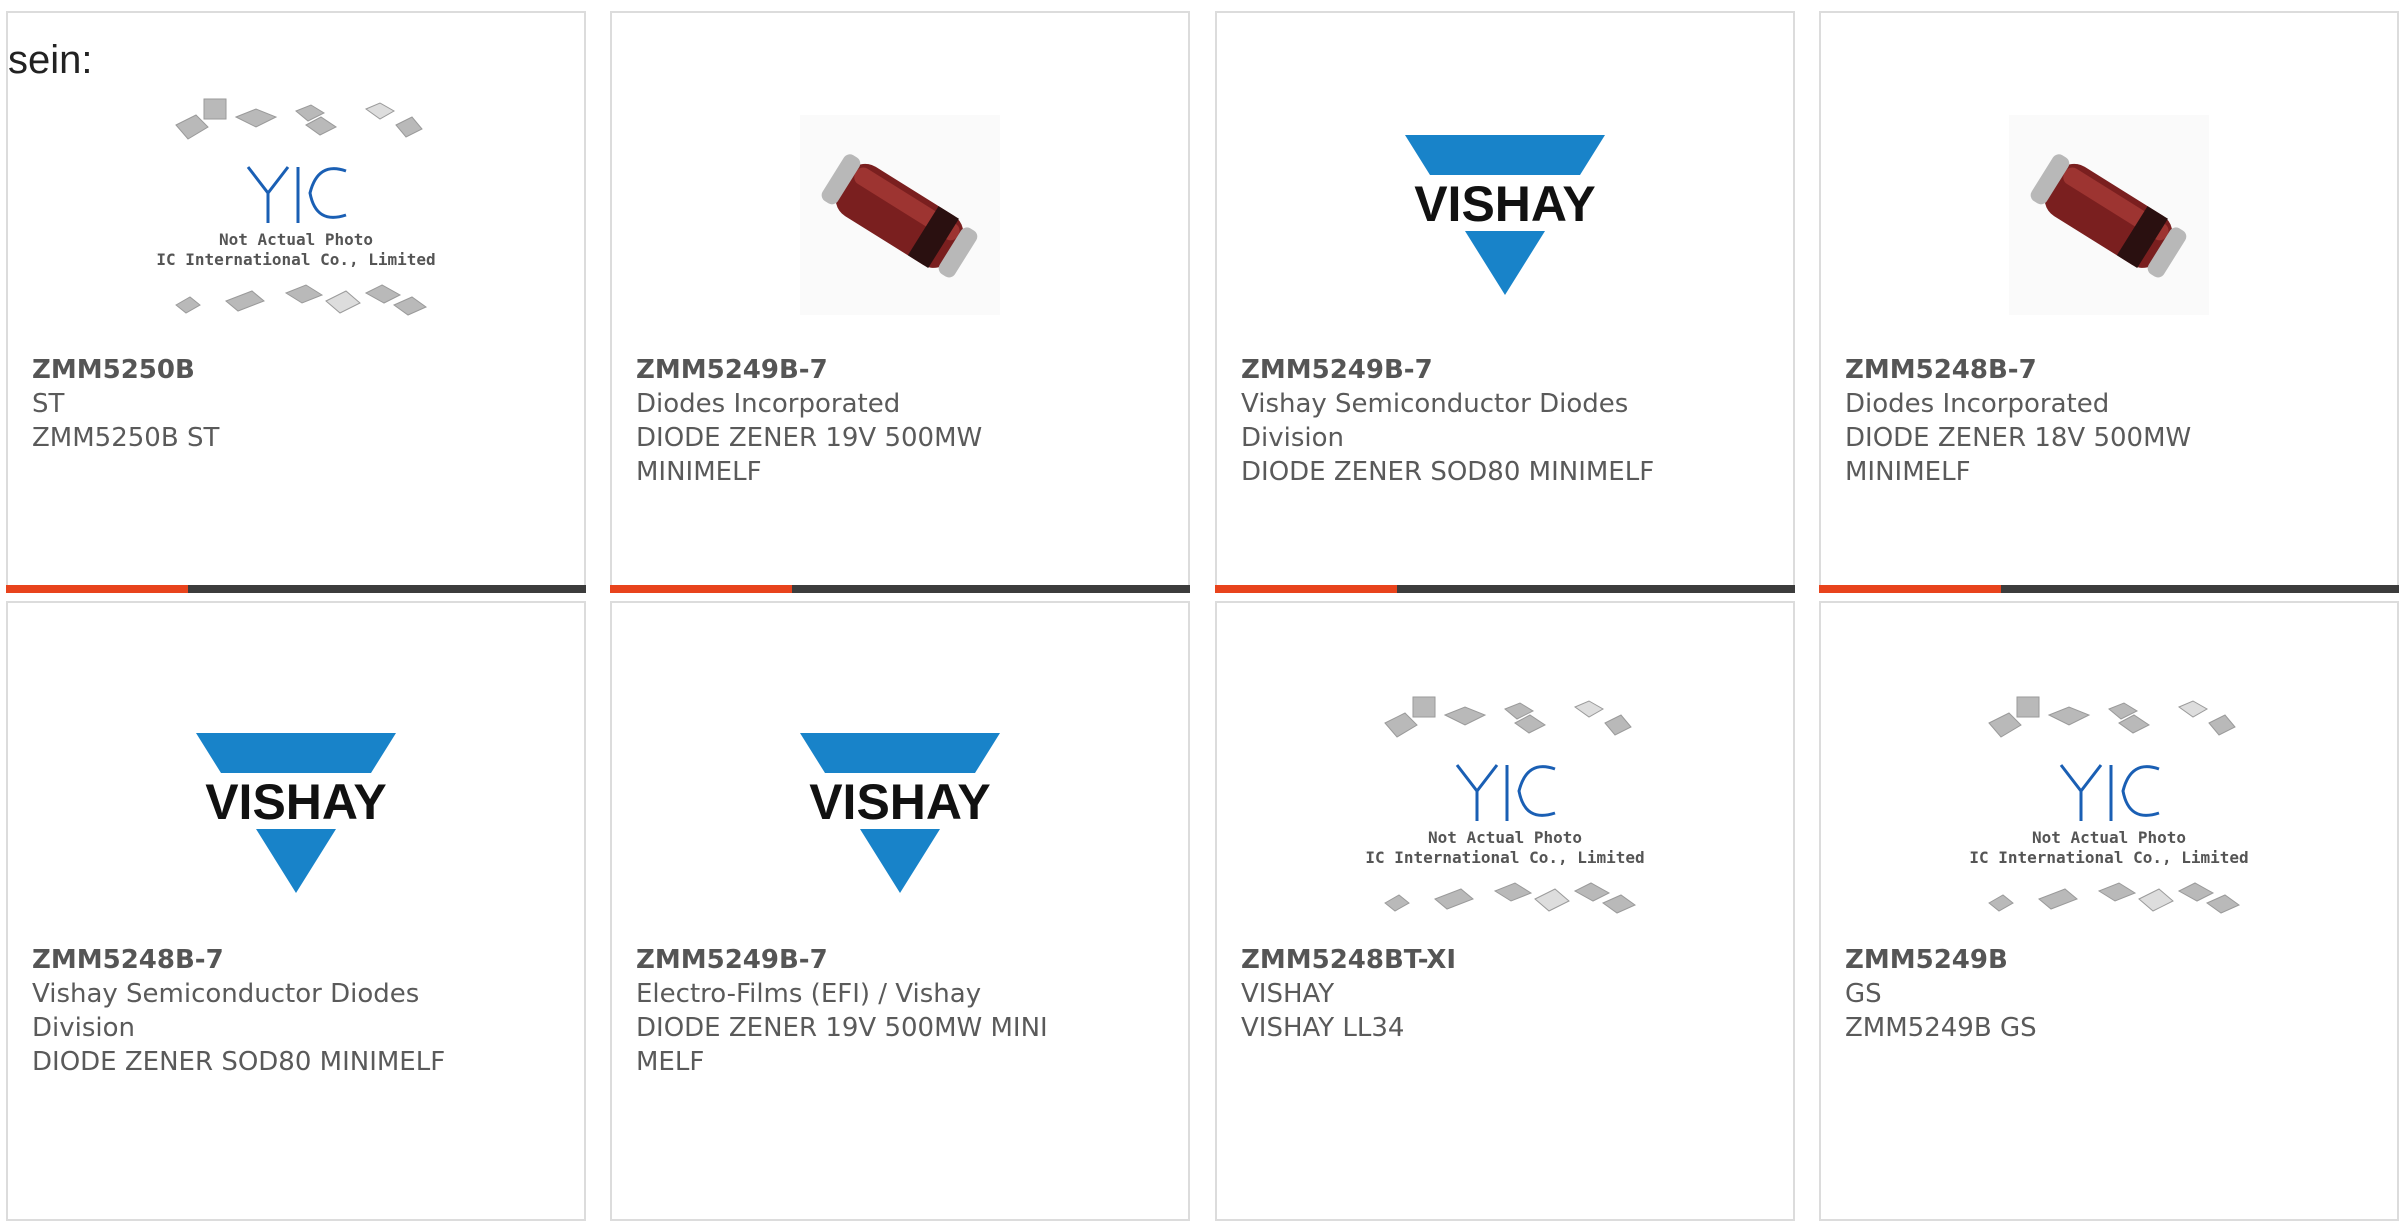 This screenshot has height=1221, width=2400. What do you see at coordinates (1323, 1028) in the screenshot?
I see `product-description: VISHAY LL34` at bounding box center [1323, 1028].